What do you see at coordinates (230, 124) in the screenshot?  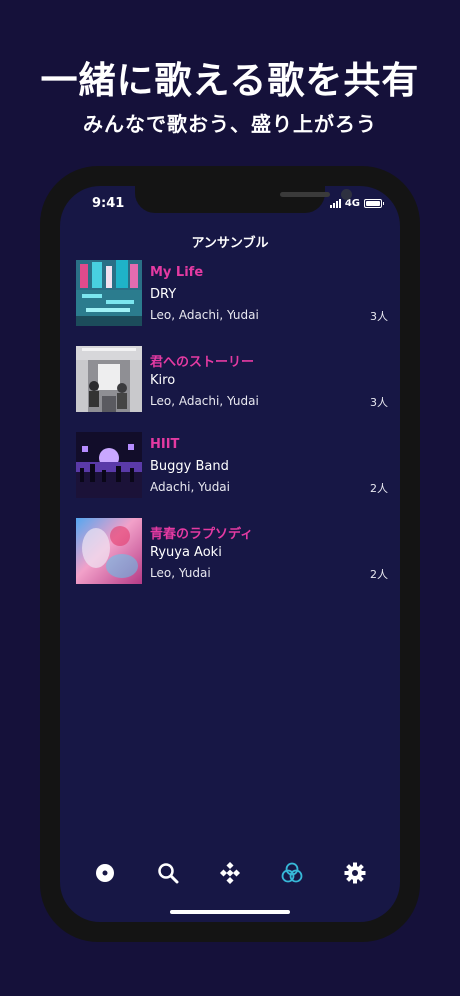 I see `promo-subhead: みんなで歌おう、盛り上がろう` at bounding box center [230, 124].